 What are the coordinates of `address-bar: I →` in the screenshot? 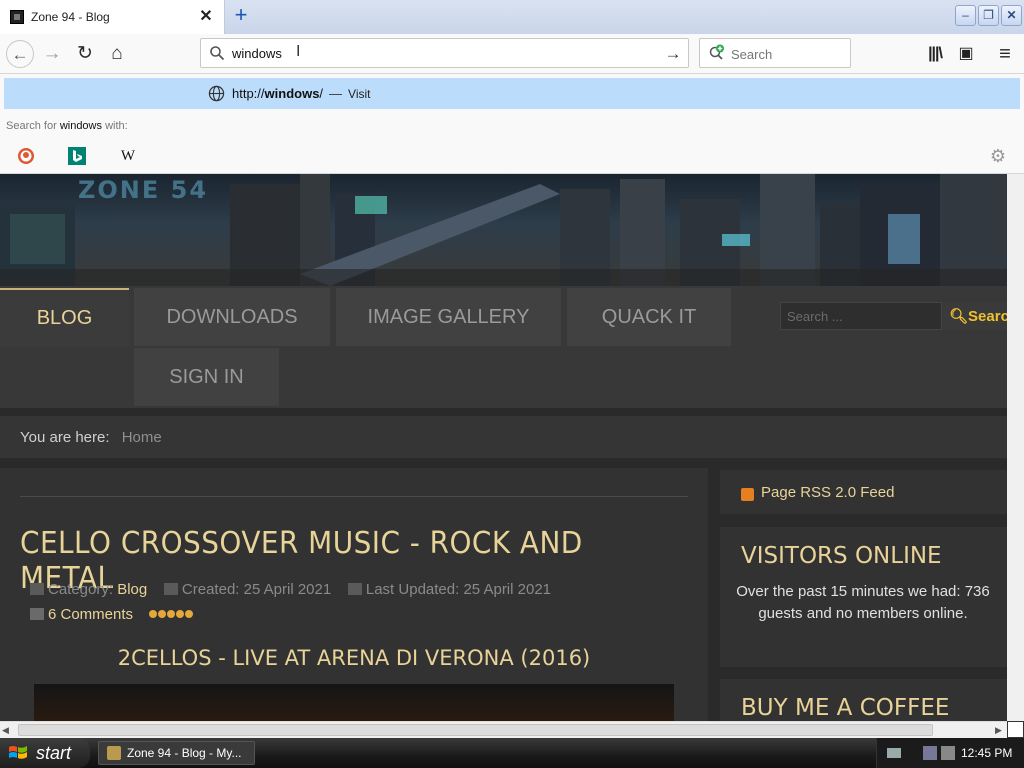 It's located at (444, 53).